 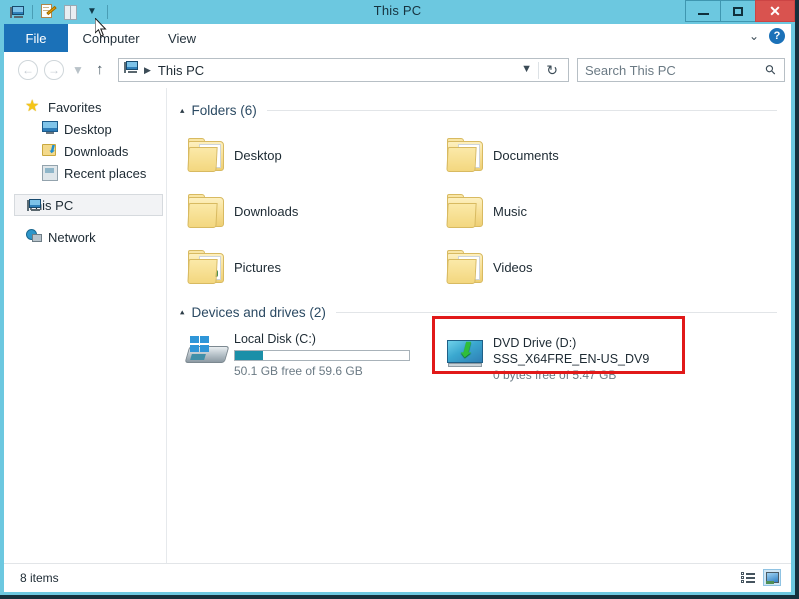 I want to click on chevron-down-icon: ⌄, so click(x=754, y=36).